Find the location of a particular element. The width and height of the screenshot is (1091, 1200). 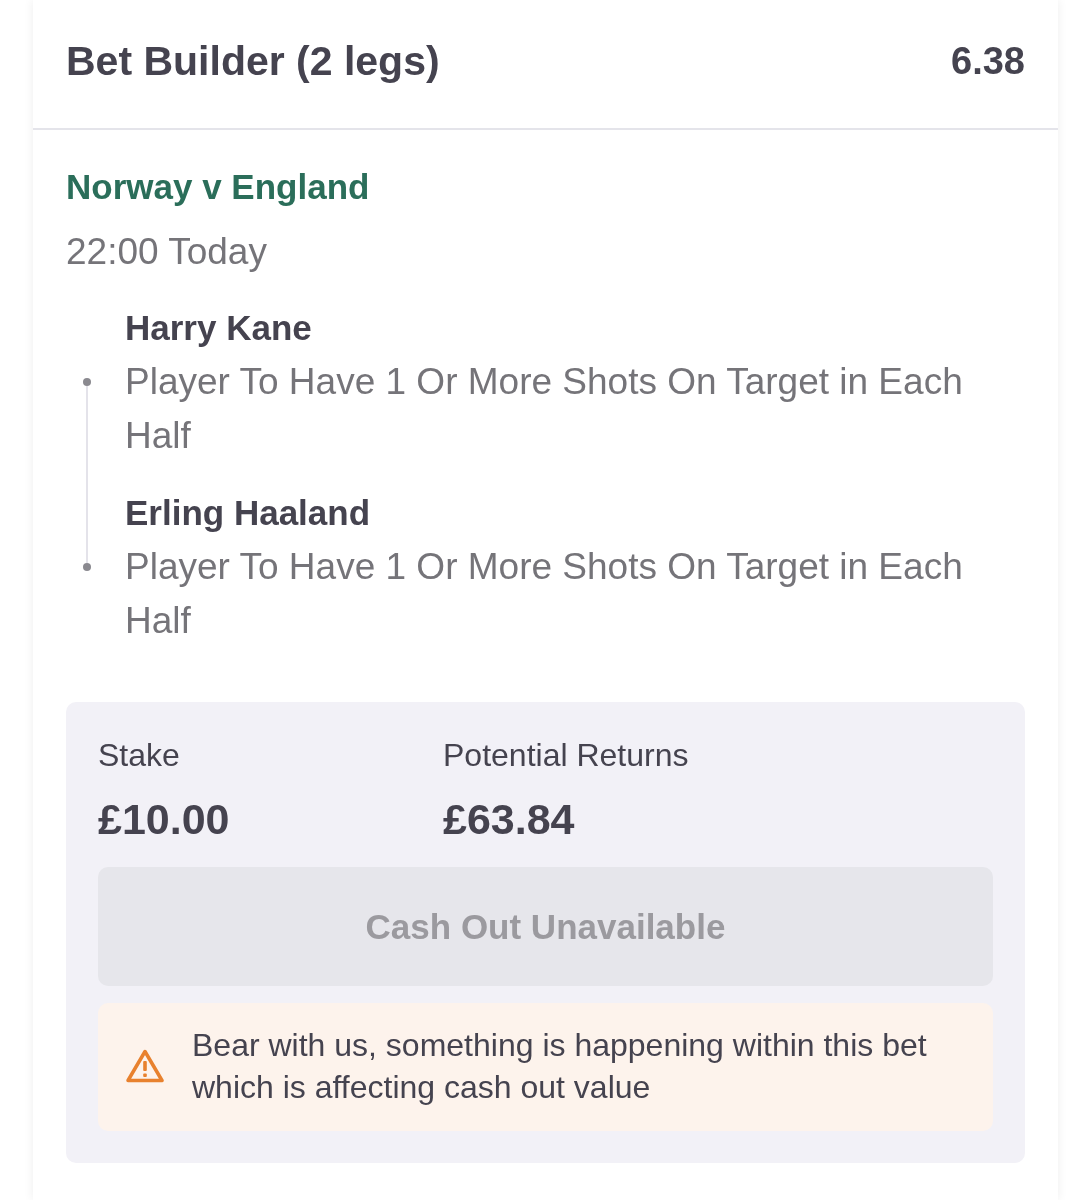

notice-text: Bear with us, something is happening within this bet which is affecting cash out value is located at coordinates (560, 1066).